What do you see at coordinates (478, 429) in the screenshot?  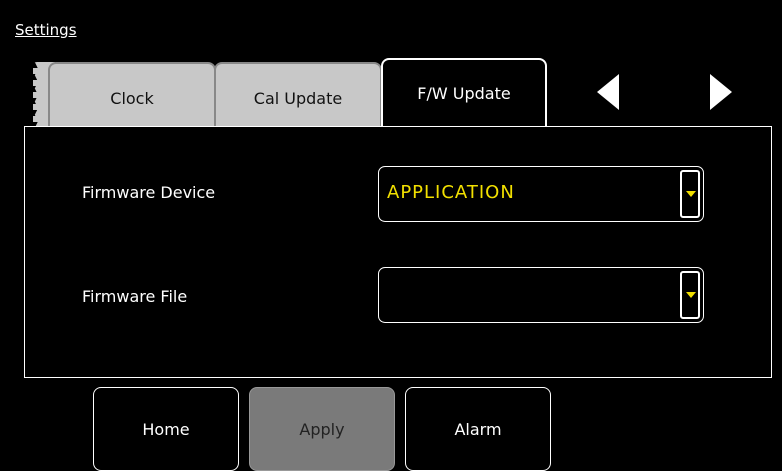 I see `alarm-button: Alarm` at bounding box center [478, 429].